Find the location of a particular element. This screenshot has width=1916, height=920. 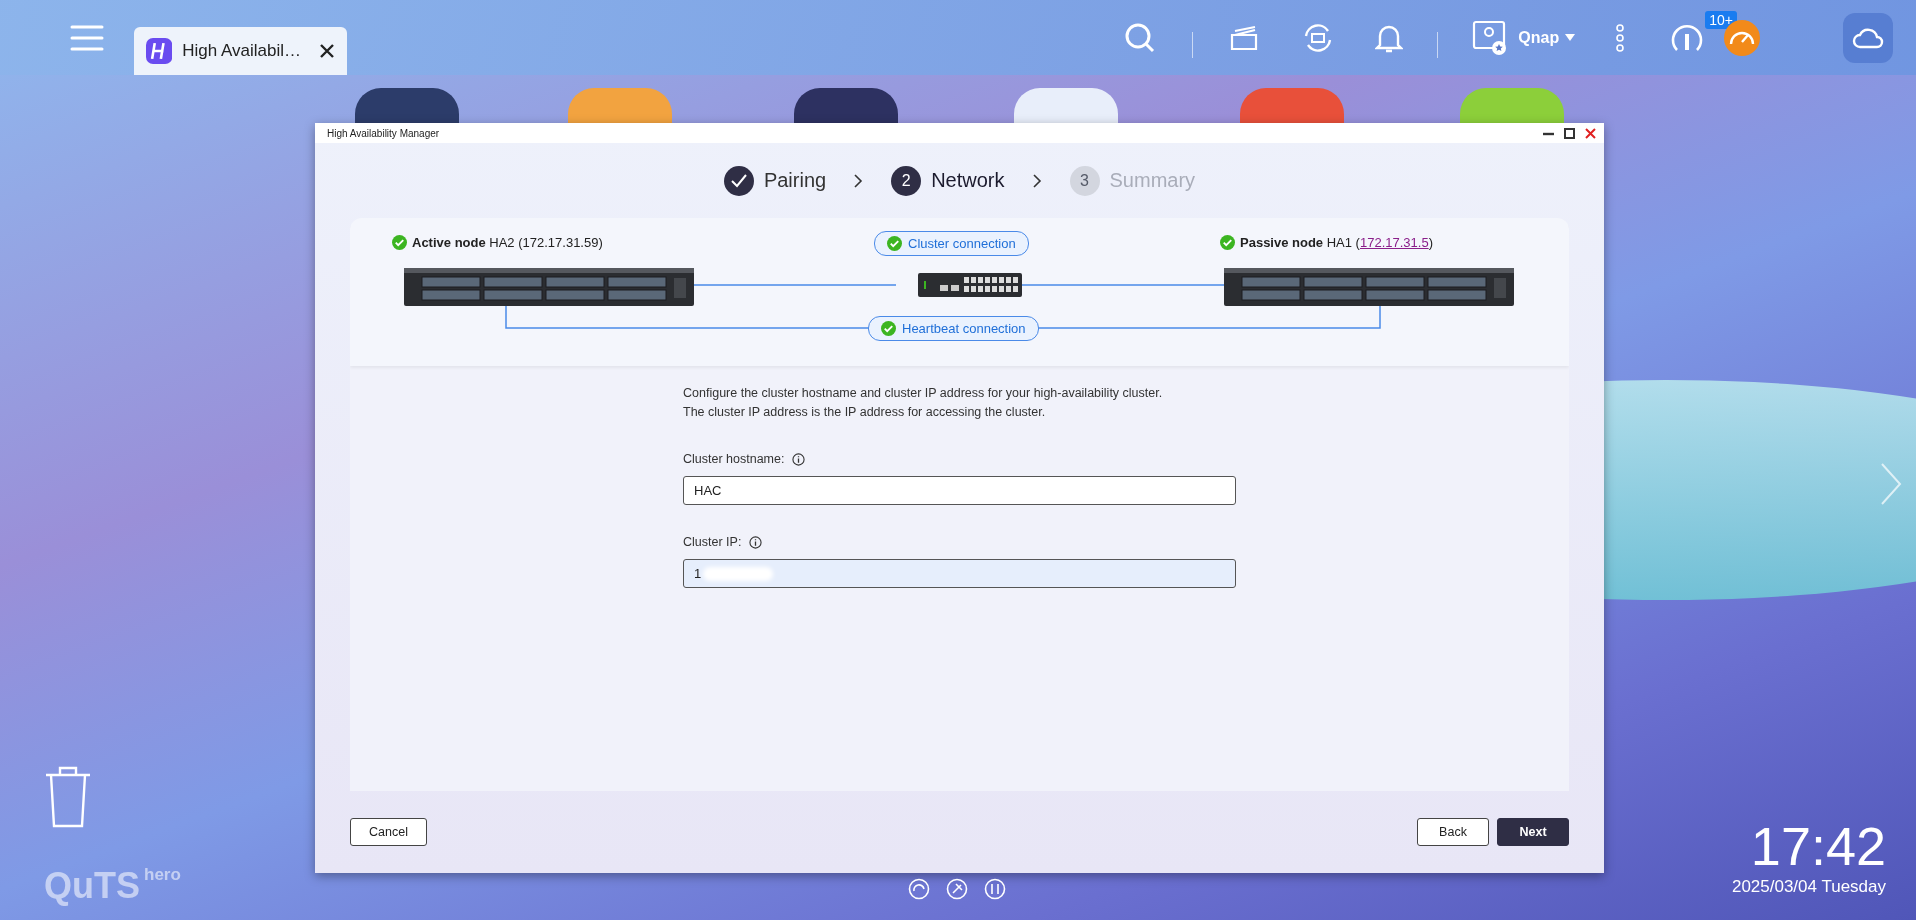

step-label: Summary is located at coordinates (1152, 180).